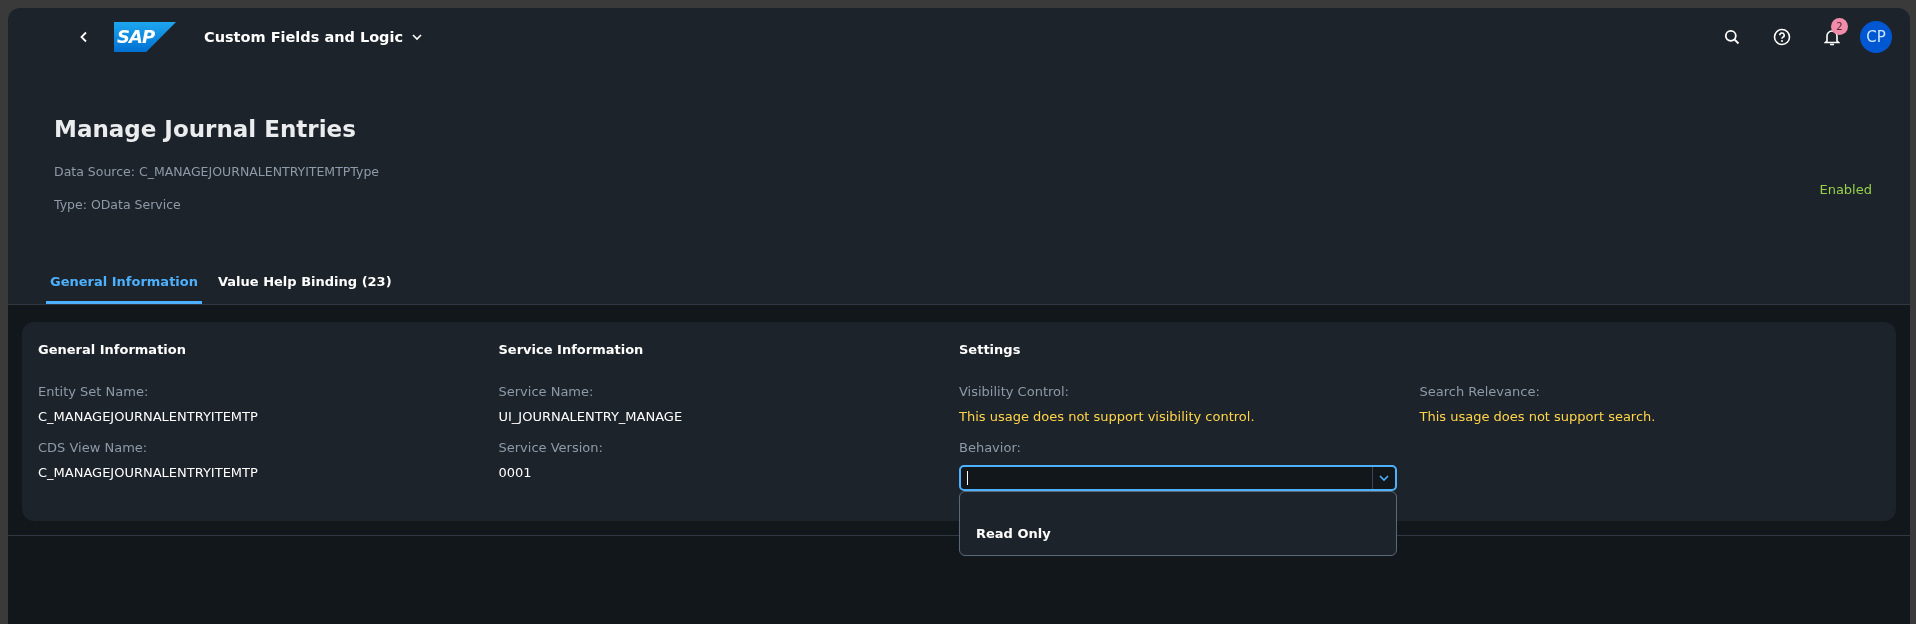  Describe the element at coordinates (1732, 37) in the screenshot. I see `search-icon` at that location.